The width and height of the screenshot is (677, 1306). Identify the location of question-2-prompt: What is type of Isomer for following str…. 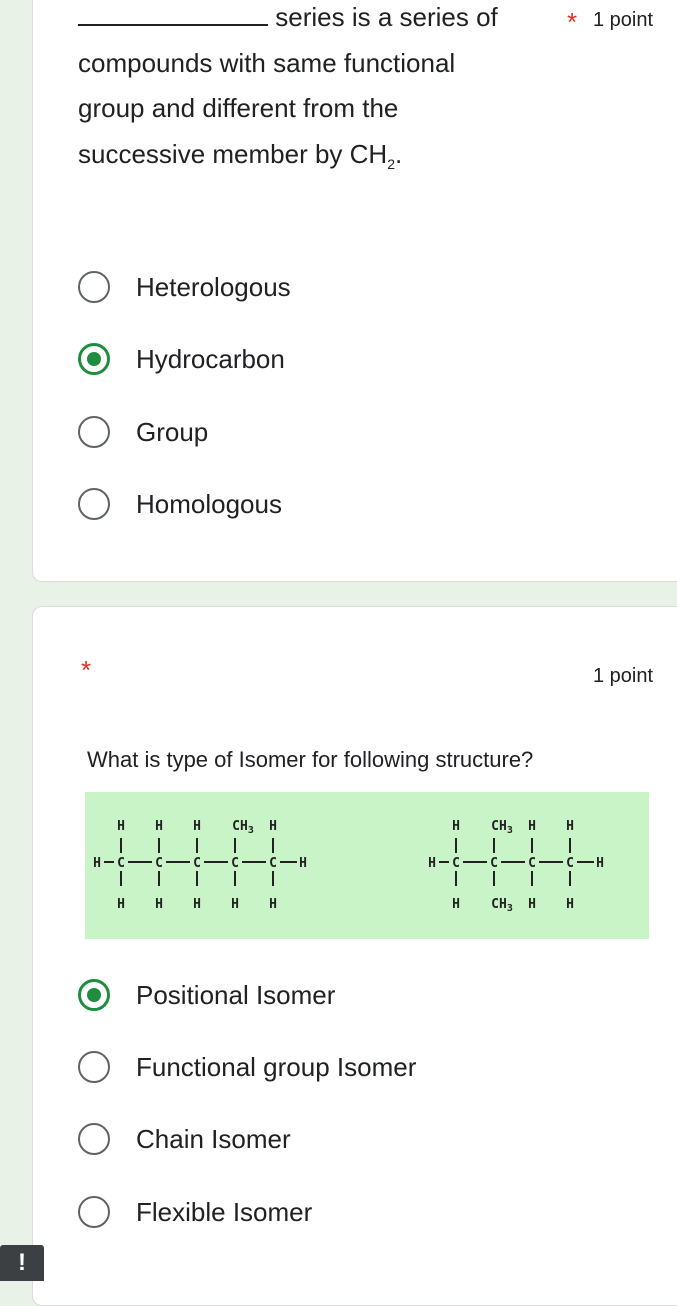
(310, 759).